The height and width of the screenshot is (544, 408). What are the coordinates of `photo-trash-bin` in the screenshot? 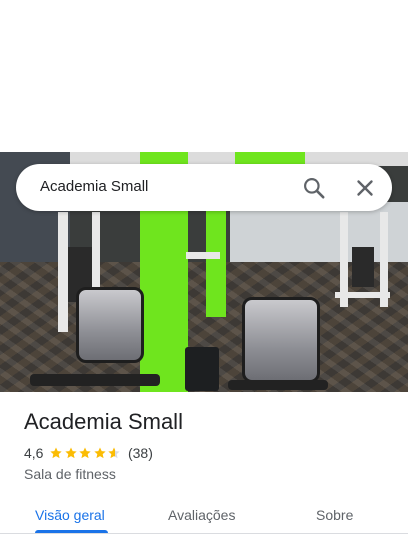 It's located at (202, 369).